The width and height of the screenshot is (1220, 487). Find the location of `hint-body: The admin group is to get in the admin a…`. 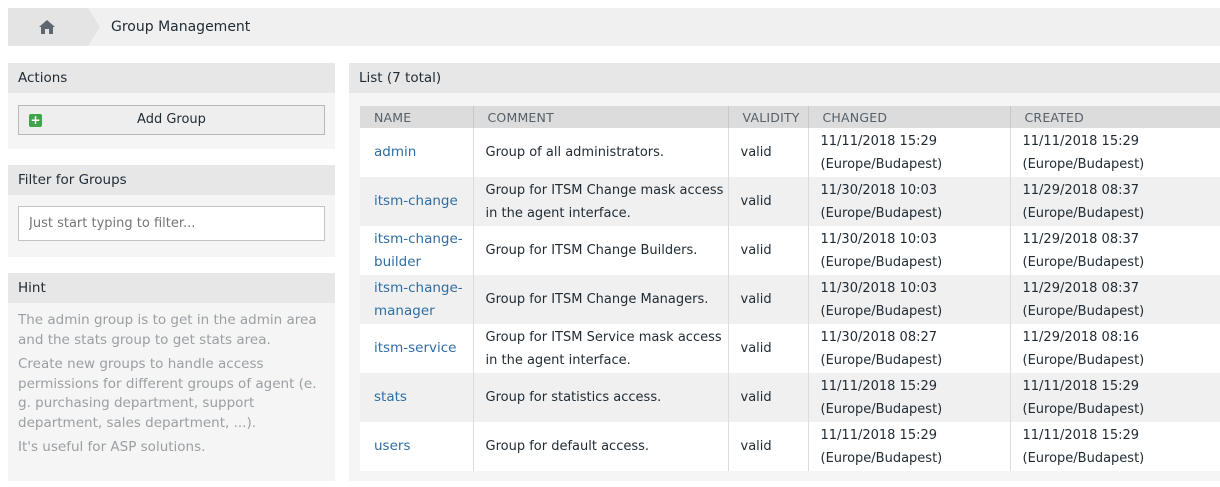

hint-body: The admin group is to get in the admin a… is located at coordinates (171, 380).